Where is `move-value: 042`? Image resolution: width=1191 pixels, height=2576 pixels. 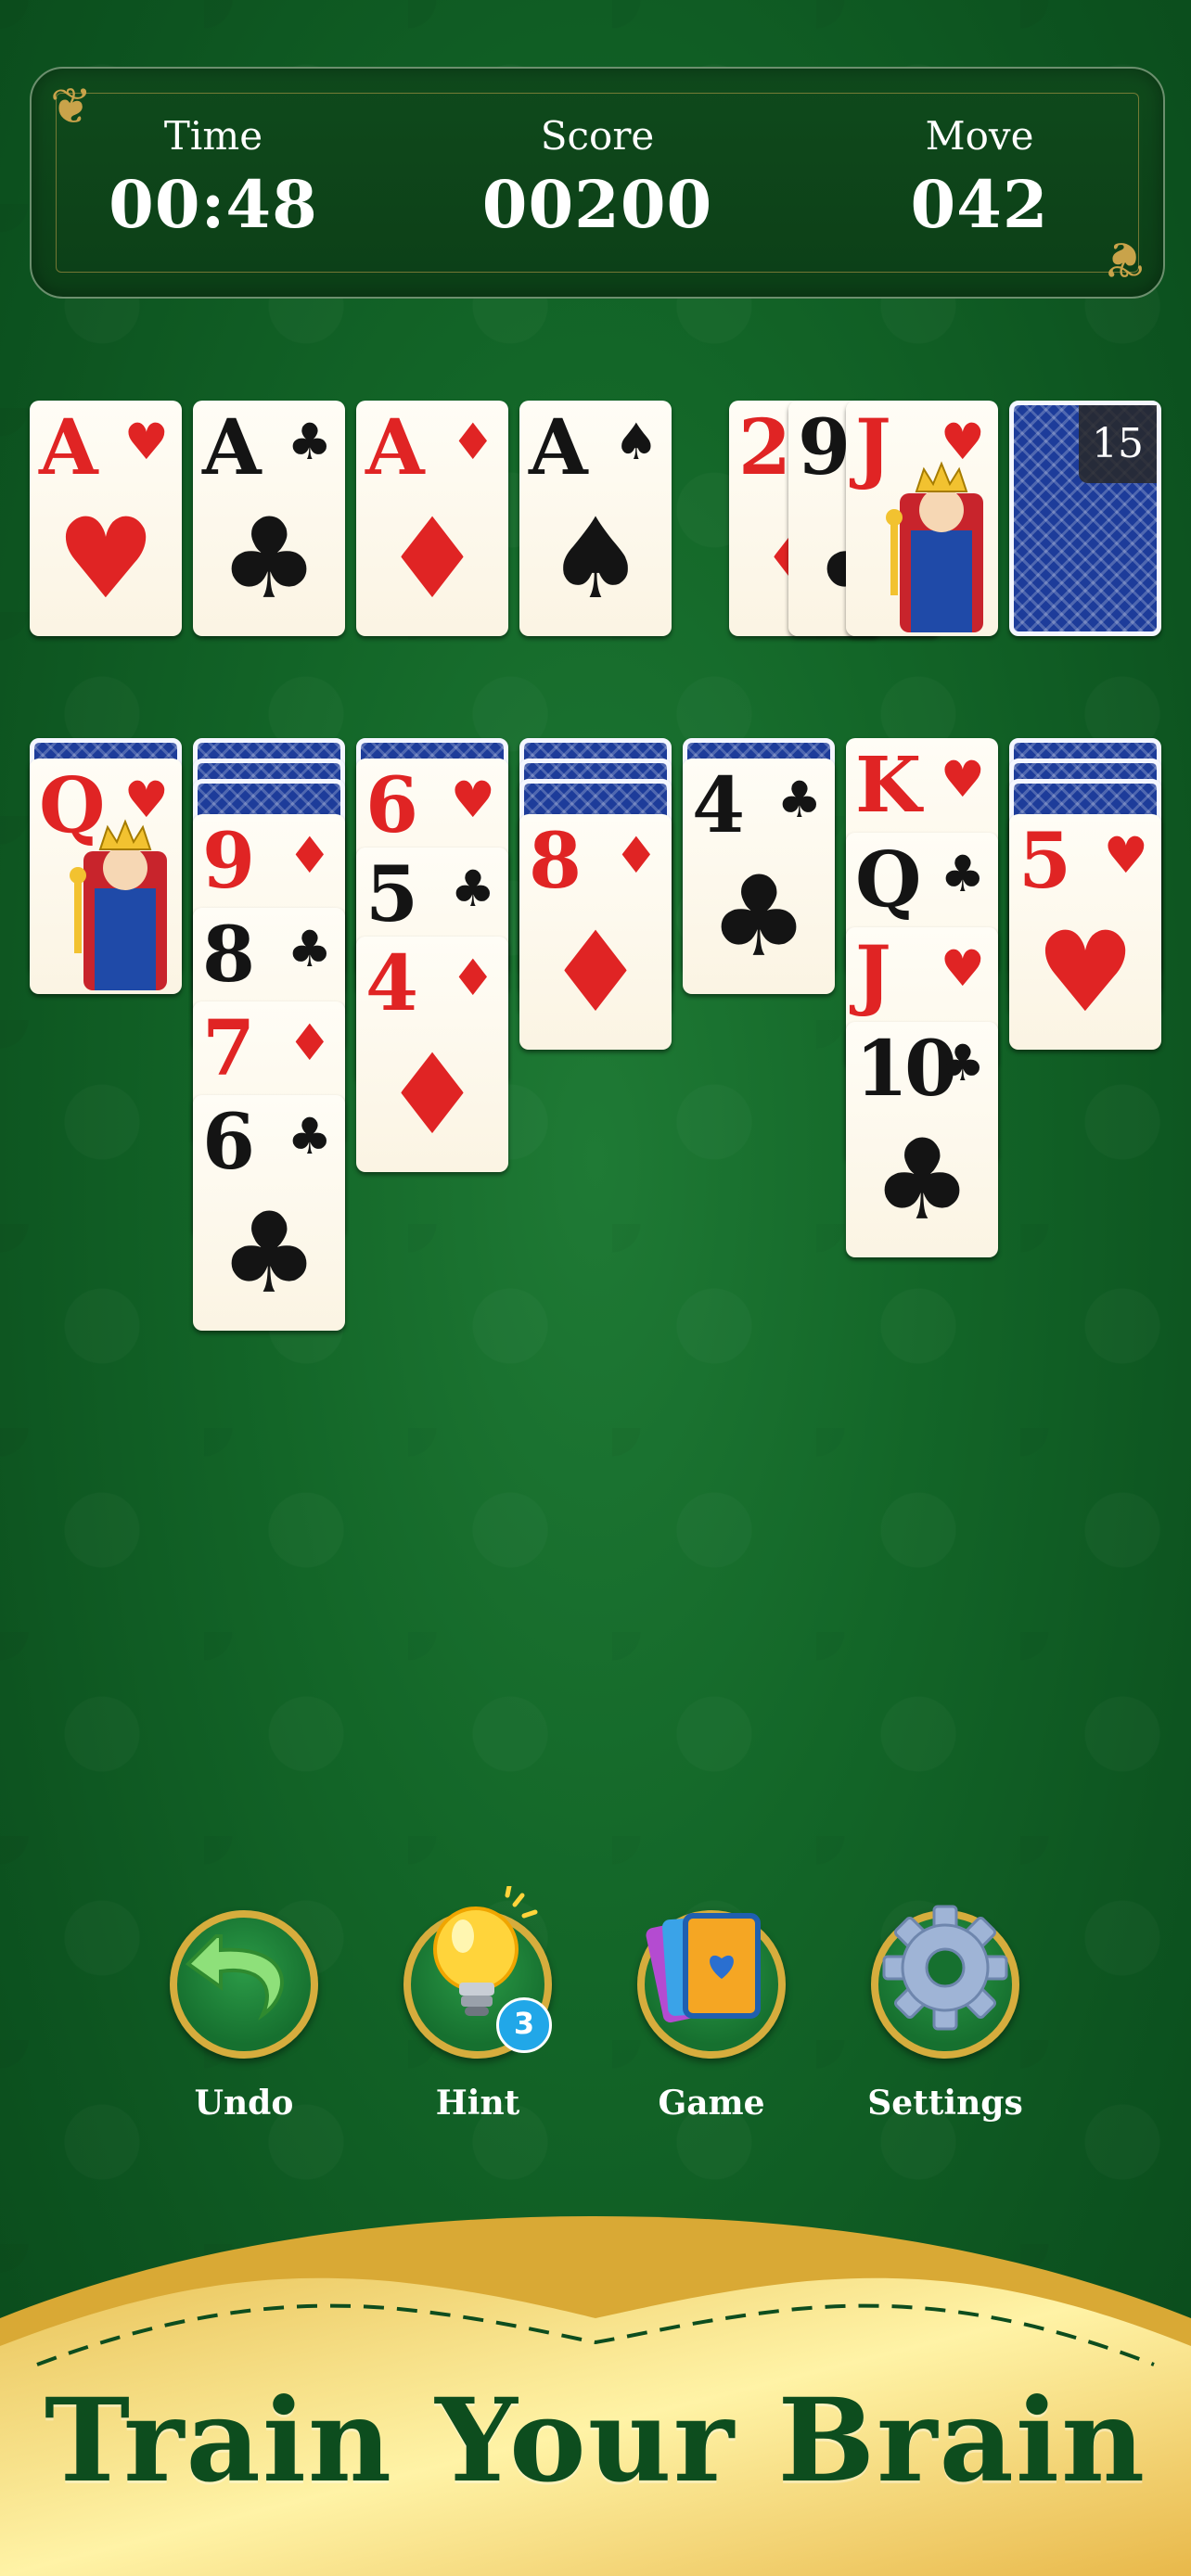
move-value: 042 is located at coordinates (980, 204).